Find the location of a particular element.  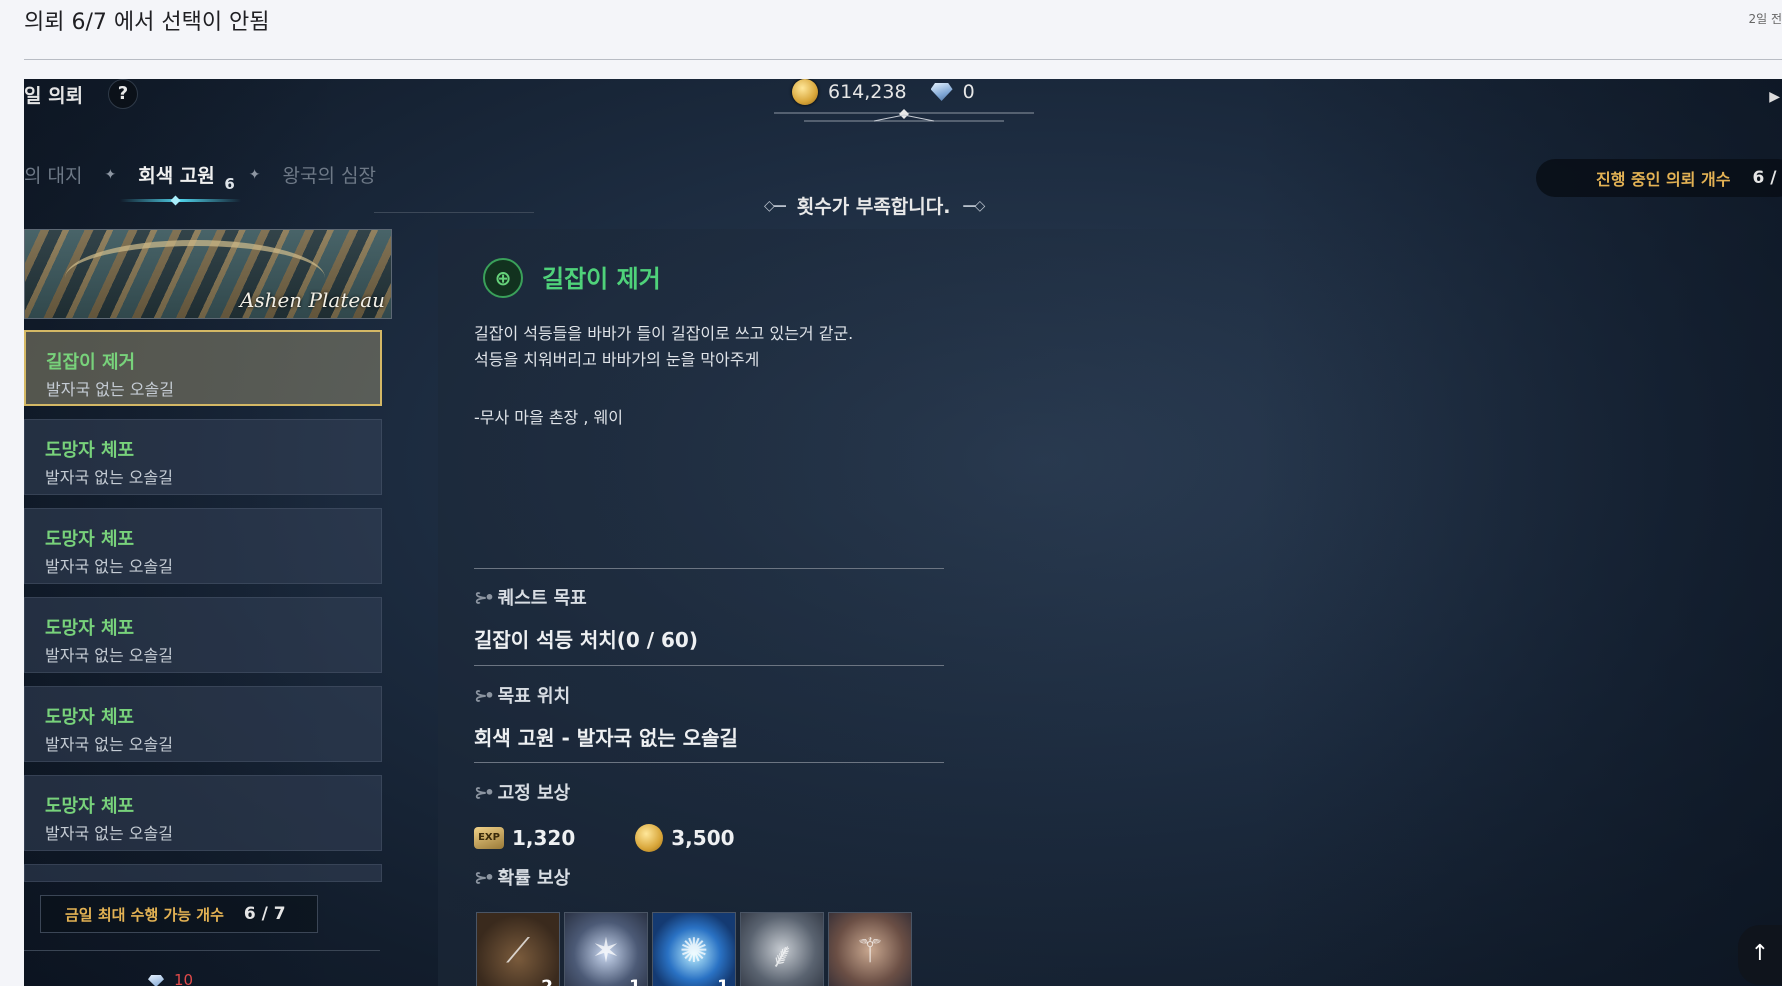

item-count: 2 is located at coordinates (547, 981).